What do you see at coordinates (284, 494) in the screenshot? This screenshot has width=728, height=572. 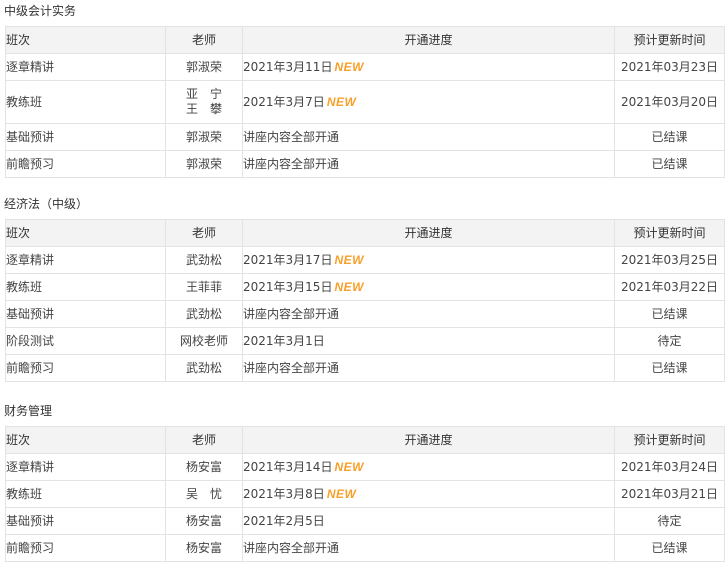 I see `progress-text: 2021年3月8日` at bounding box center [284, 494].